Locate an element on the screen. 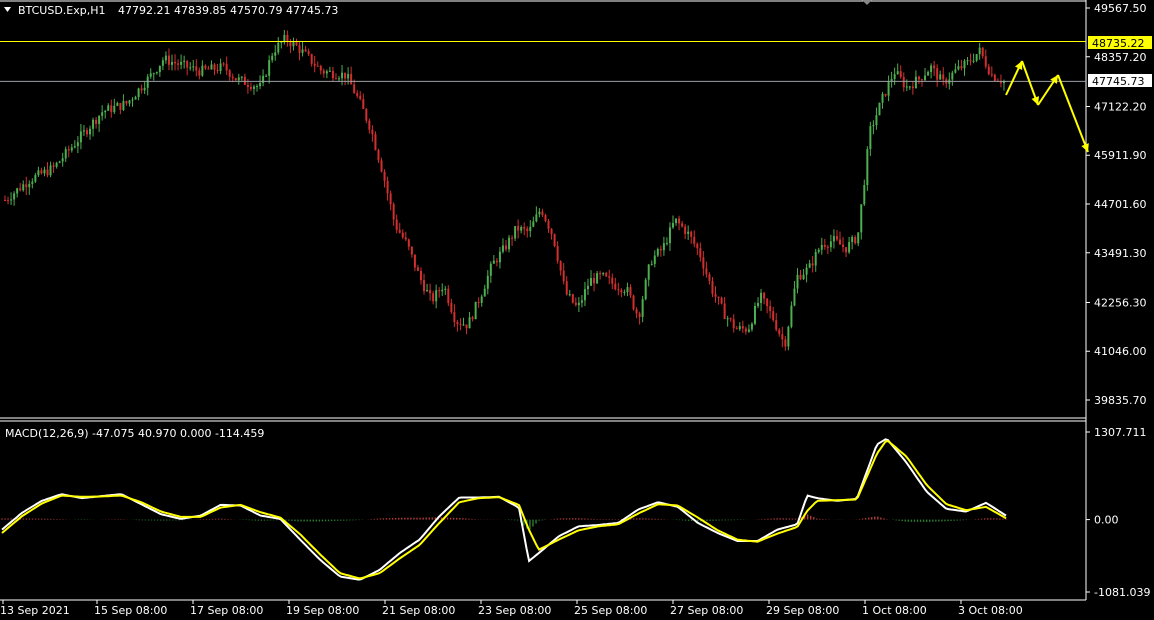  y-tick-label: 43491.30 is located at coordinates (1120, 253).